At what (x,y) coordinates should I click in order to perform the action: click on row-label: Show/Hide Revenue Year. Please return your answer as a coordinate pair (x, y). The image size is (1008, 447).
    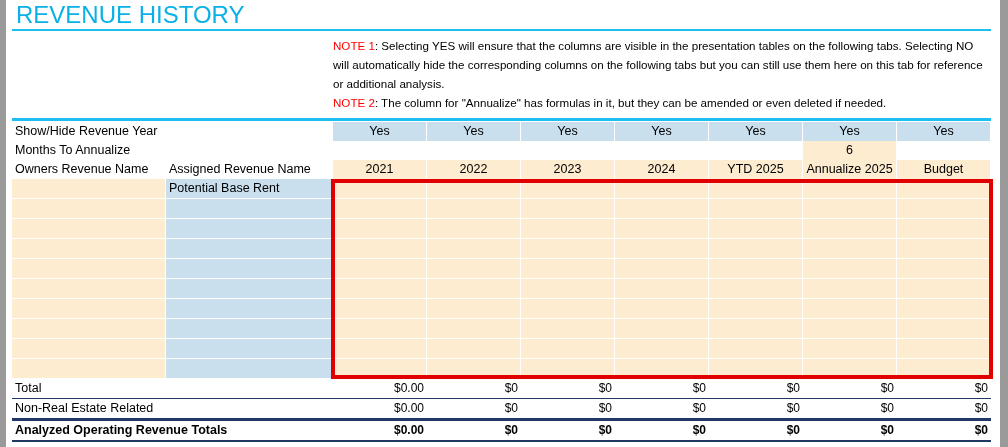
    Looking at the image, I should click on (86, 131).